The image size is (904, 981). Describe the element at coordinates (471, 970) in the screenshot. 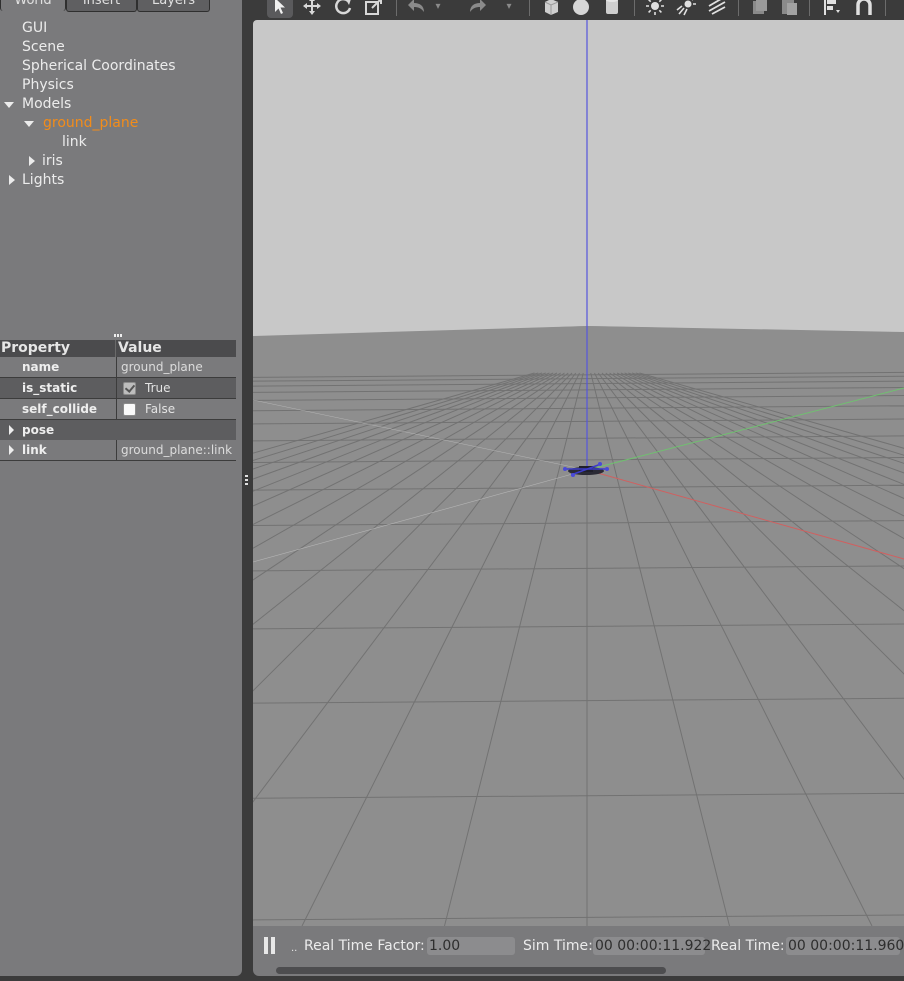

I see `scrollbar-thumb` at that location.